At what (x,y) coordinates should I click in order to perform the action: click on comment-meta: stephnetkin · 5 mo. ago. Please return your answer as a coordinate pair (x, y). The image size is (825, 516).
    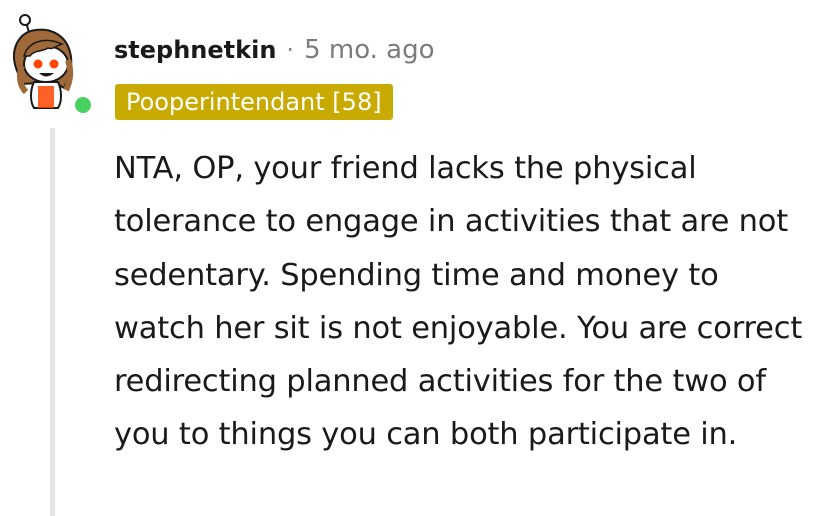
    Looking at the image, I should click on (274, 50).